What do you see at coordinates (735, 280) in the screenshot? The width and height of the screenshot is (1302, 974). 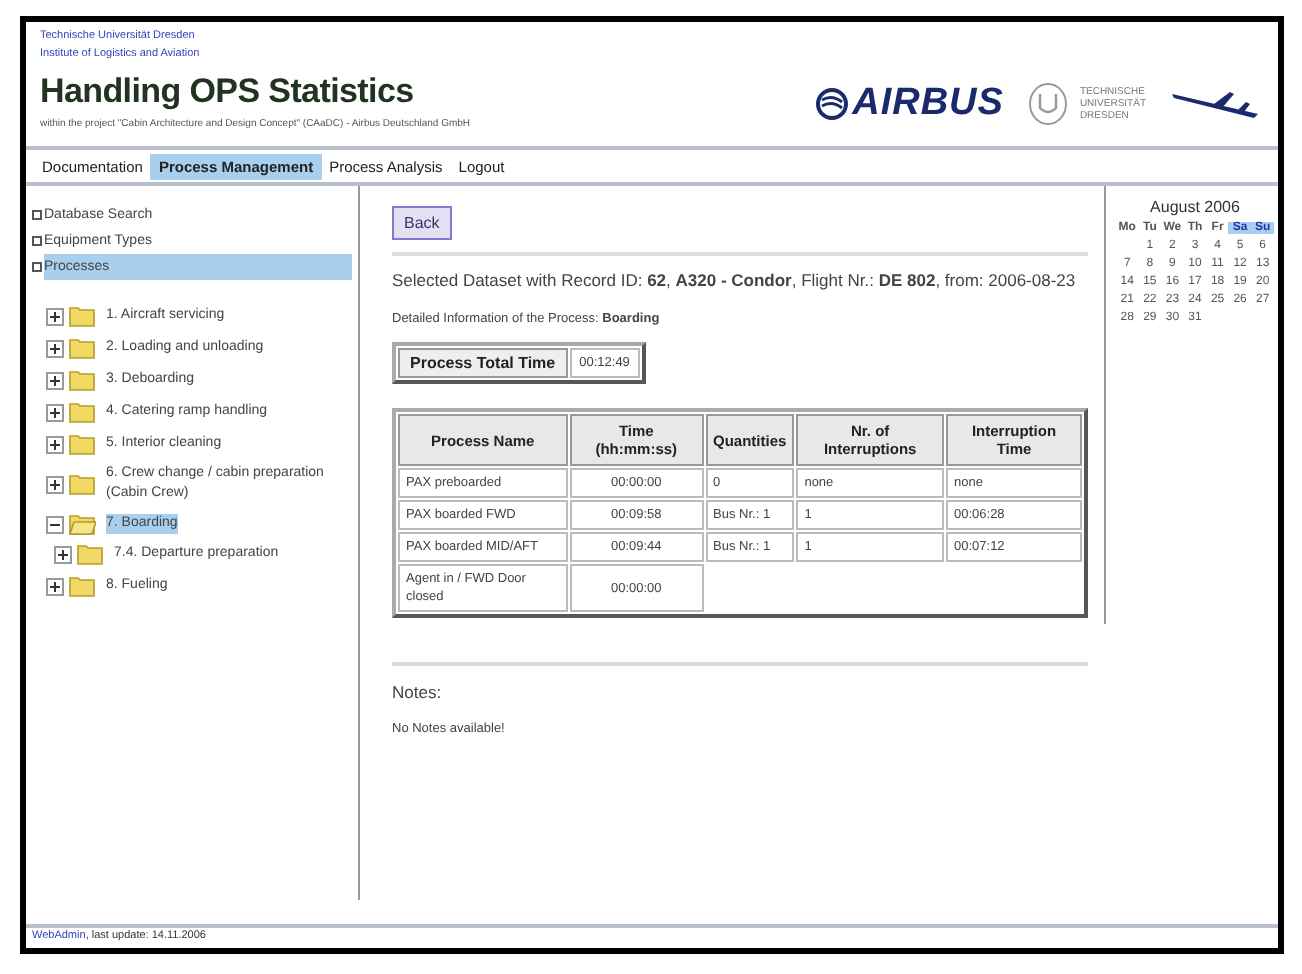 I see `dataset-description: Selected Dataset with Record ID: 62, A320 - Condor, Flight Nr.: DE 802, from: 2006-08-23` at bounding box center [735, 280].